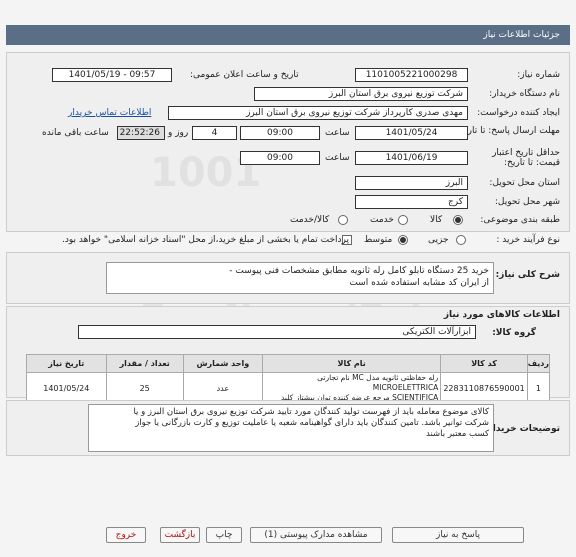 This screenshot has width=576, height=557. Describe the element at coordinates (75, 133) in the screenshot. I see `remaining-label: ساعت باقی مانده` at that location.